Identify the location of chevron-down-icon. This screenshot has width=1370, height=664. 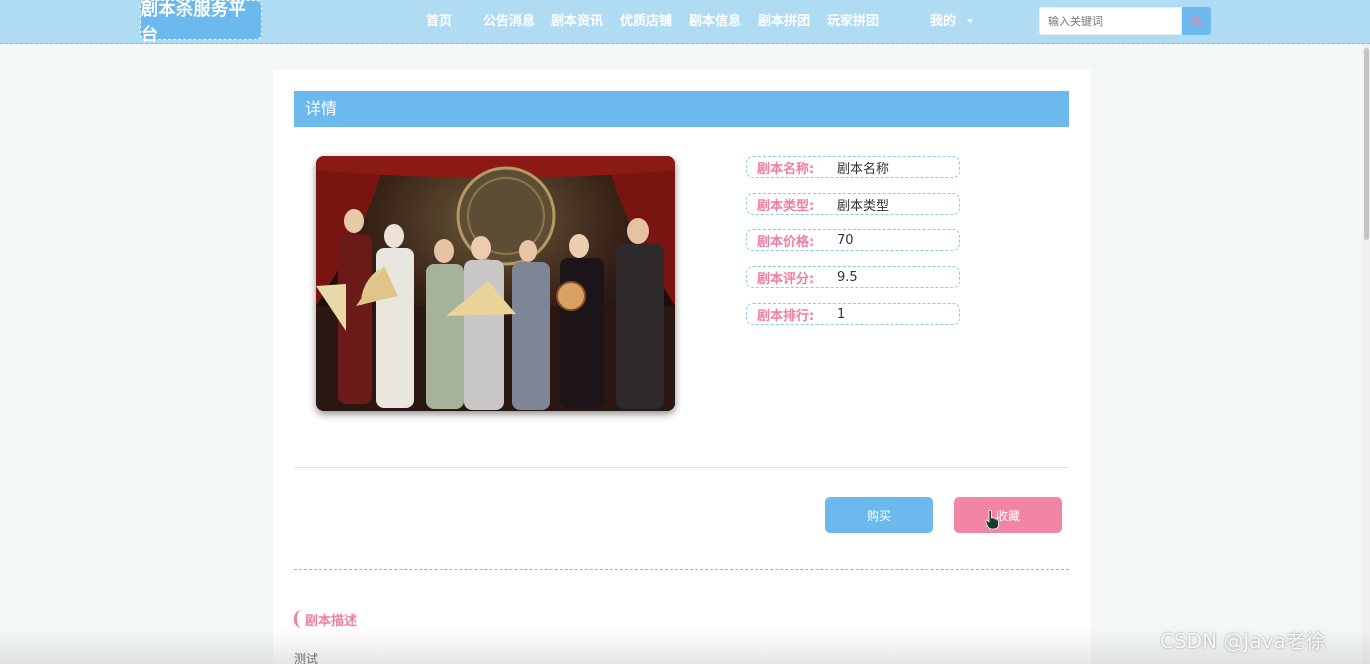
(970, 21).